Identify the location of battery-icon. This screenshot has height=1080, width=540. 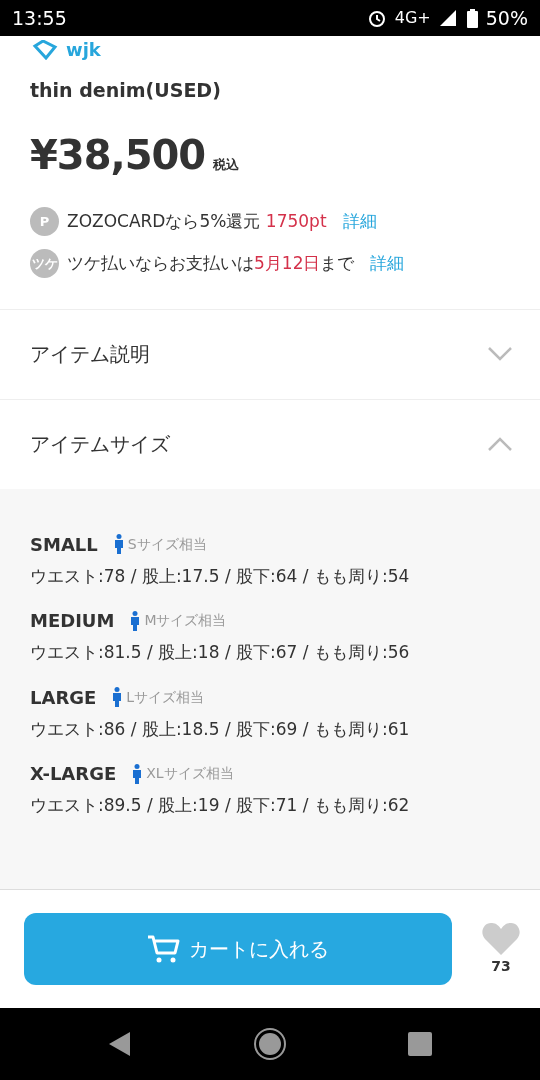
(472, 18).